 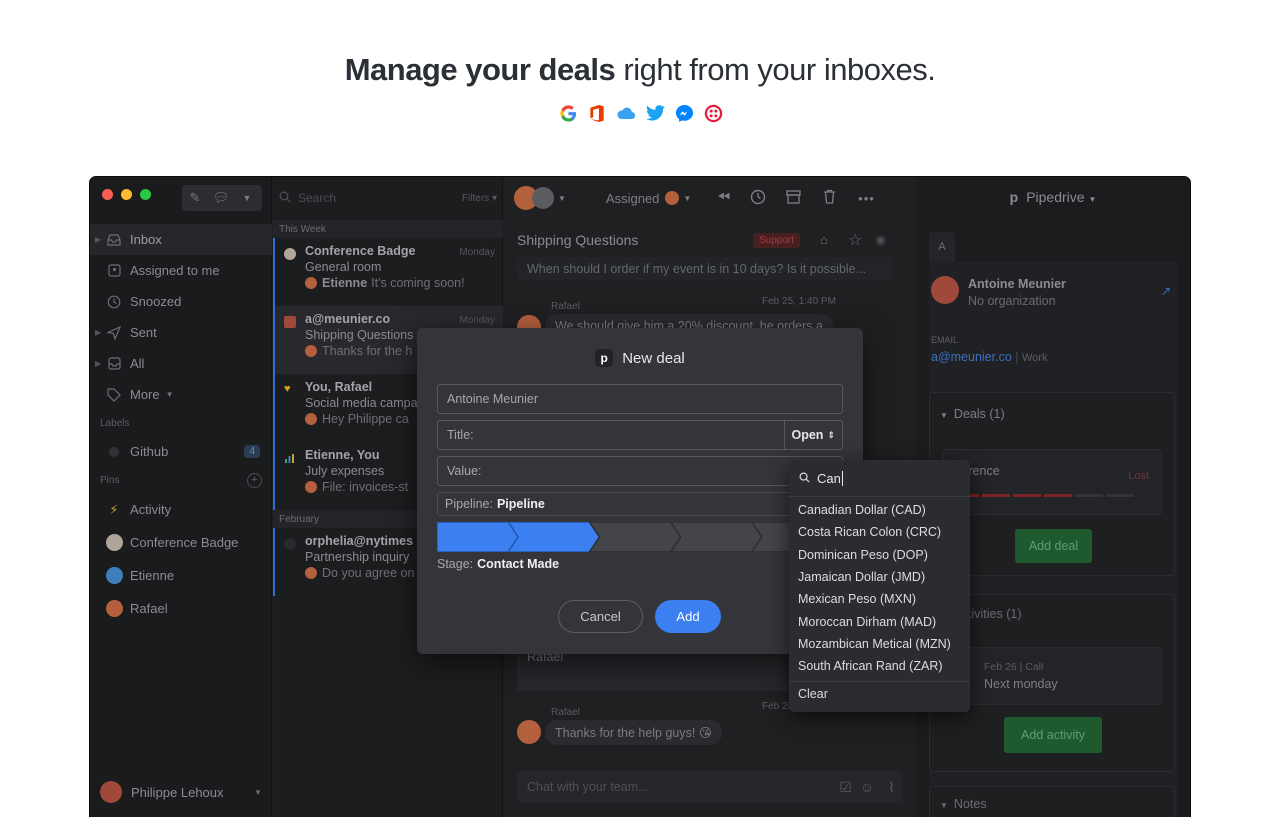 I want to click on currency-option: South African Rand (ZAR), so click(x=879, y=666).